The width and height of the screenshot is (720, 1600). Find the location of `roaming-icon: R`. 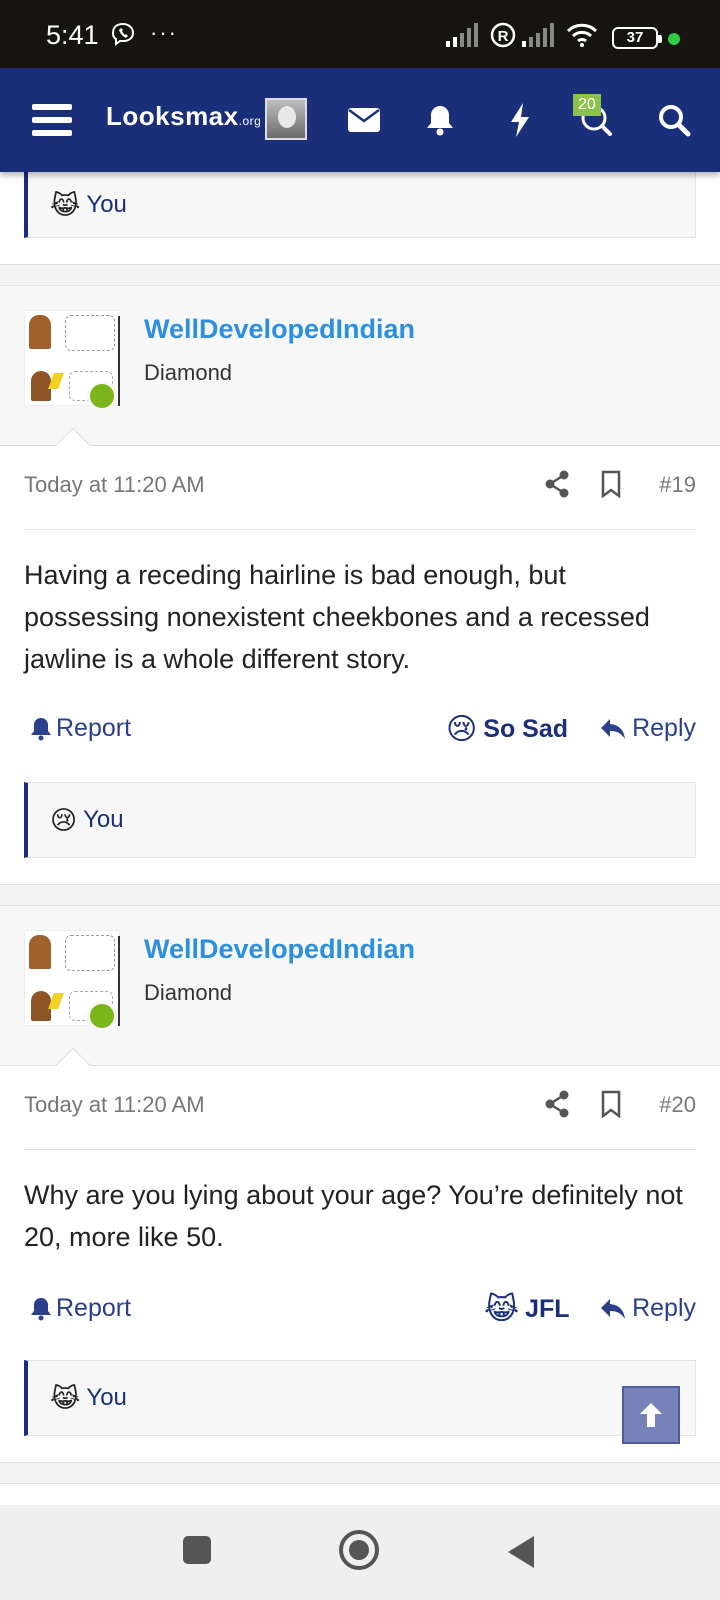

roaming-icon: R is located at coordinates (503, 35).